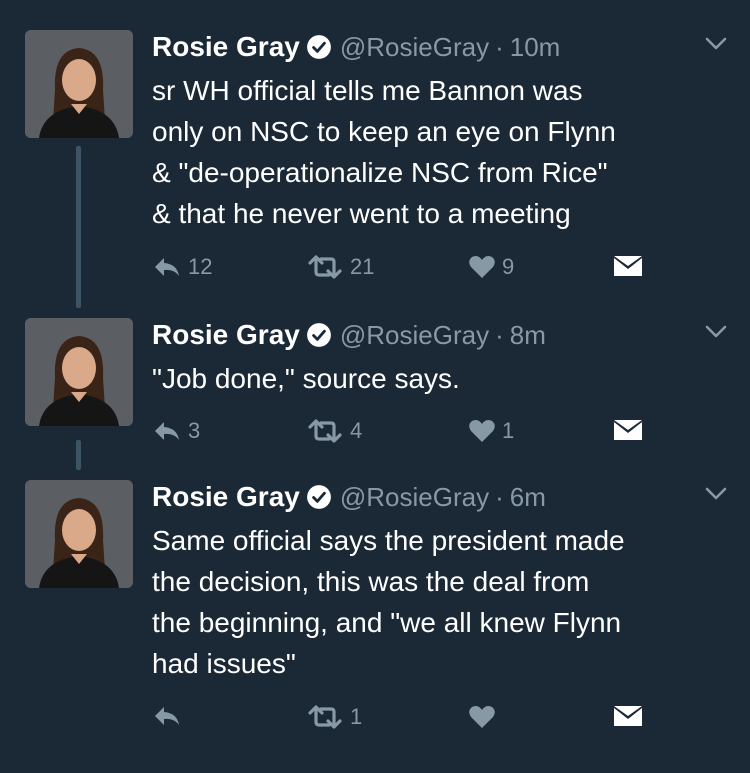  I want to click on tweet-header: Rosie Gray @RosieGray · 10m, so click(356, 47).